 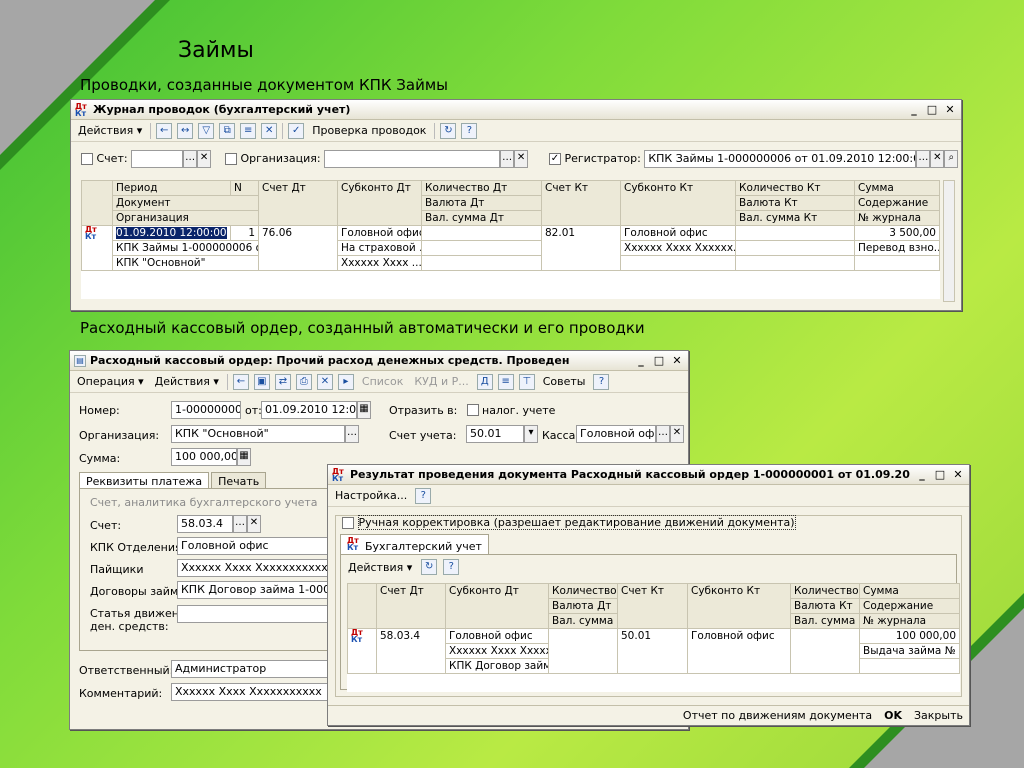 I want to click on account-filter-input, so click(x=157, y=159).